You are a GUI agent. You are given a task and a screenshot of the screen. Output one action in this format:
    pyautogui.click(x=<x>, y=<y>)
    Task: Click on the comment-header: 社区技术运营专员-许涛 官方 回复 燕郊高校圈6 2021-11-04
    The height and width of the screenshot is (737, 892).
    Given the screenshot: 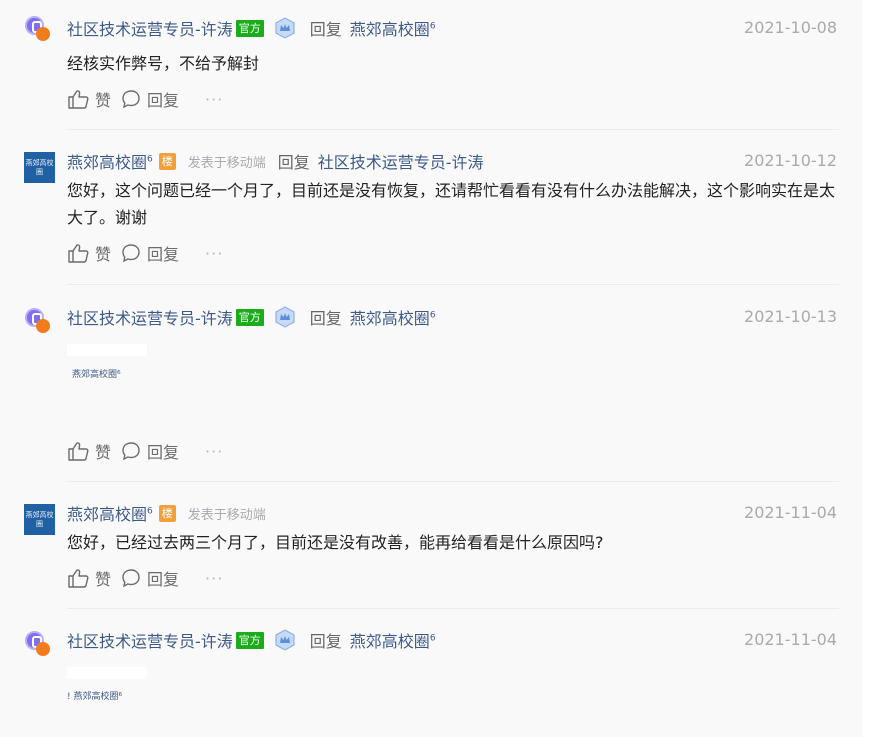 What is the action you would take?
    pyautogui.click(x=452, y=640)
    